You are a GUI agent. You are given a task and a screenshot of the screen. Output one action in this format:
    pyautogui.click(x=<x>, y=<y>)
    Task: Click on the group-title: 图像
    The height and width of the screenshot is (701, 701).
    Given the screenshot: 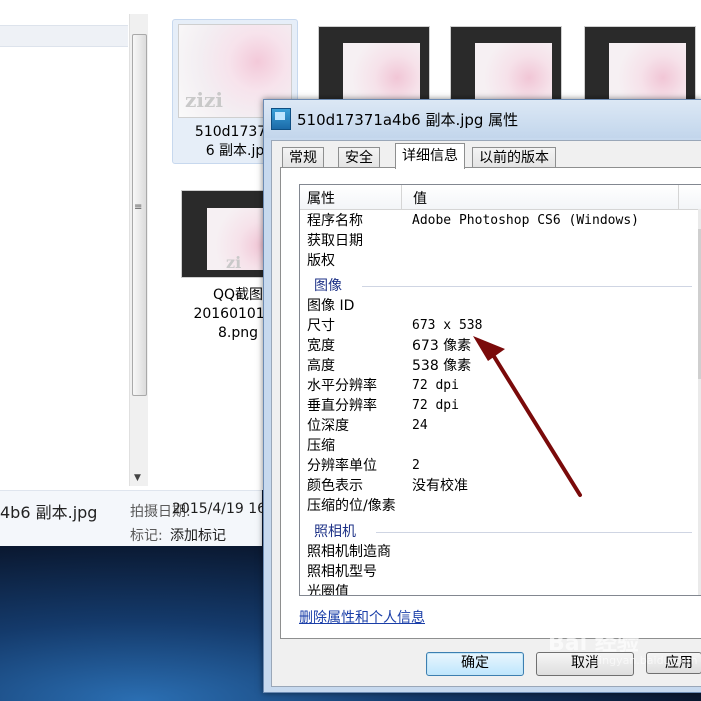 What is the action you would take?
    pyautogui.click(x=328, y=286)
    